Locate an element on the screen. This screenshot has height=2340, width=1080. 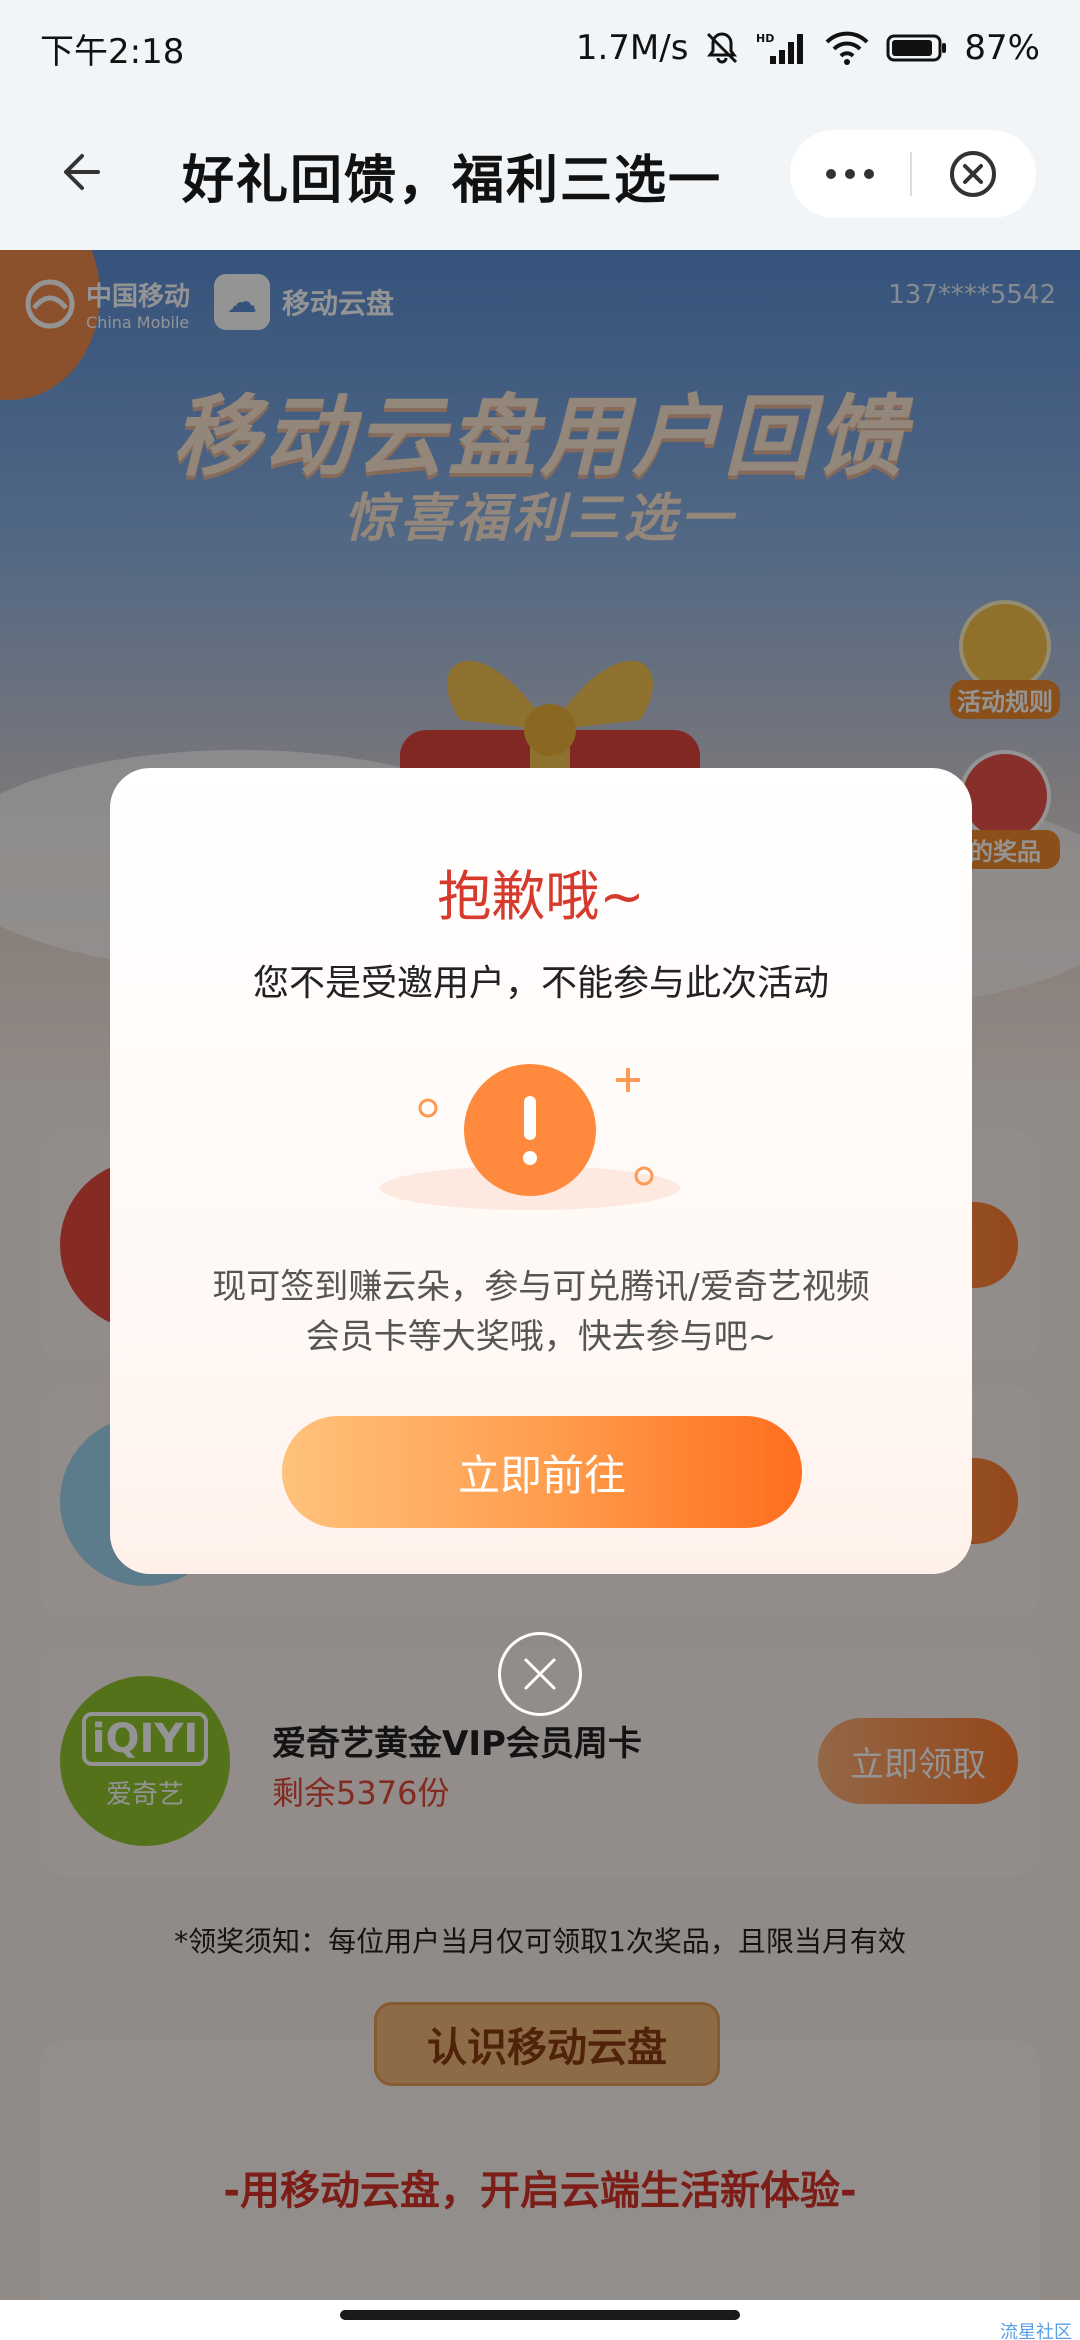
back-button is located at coordinates (80, 172).